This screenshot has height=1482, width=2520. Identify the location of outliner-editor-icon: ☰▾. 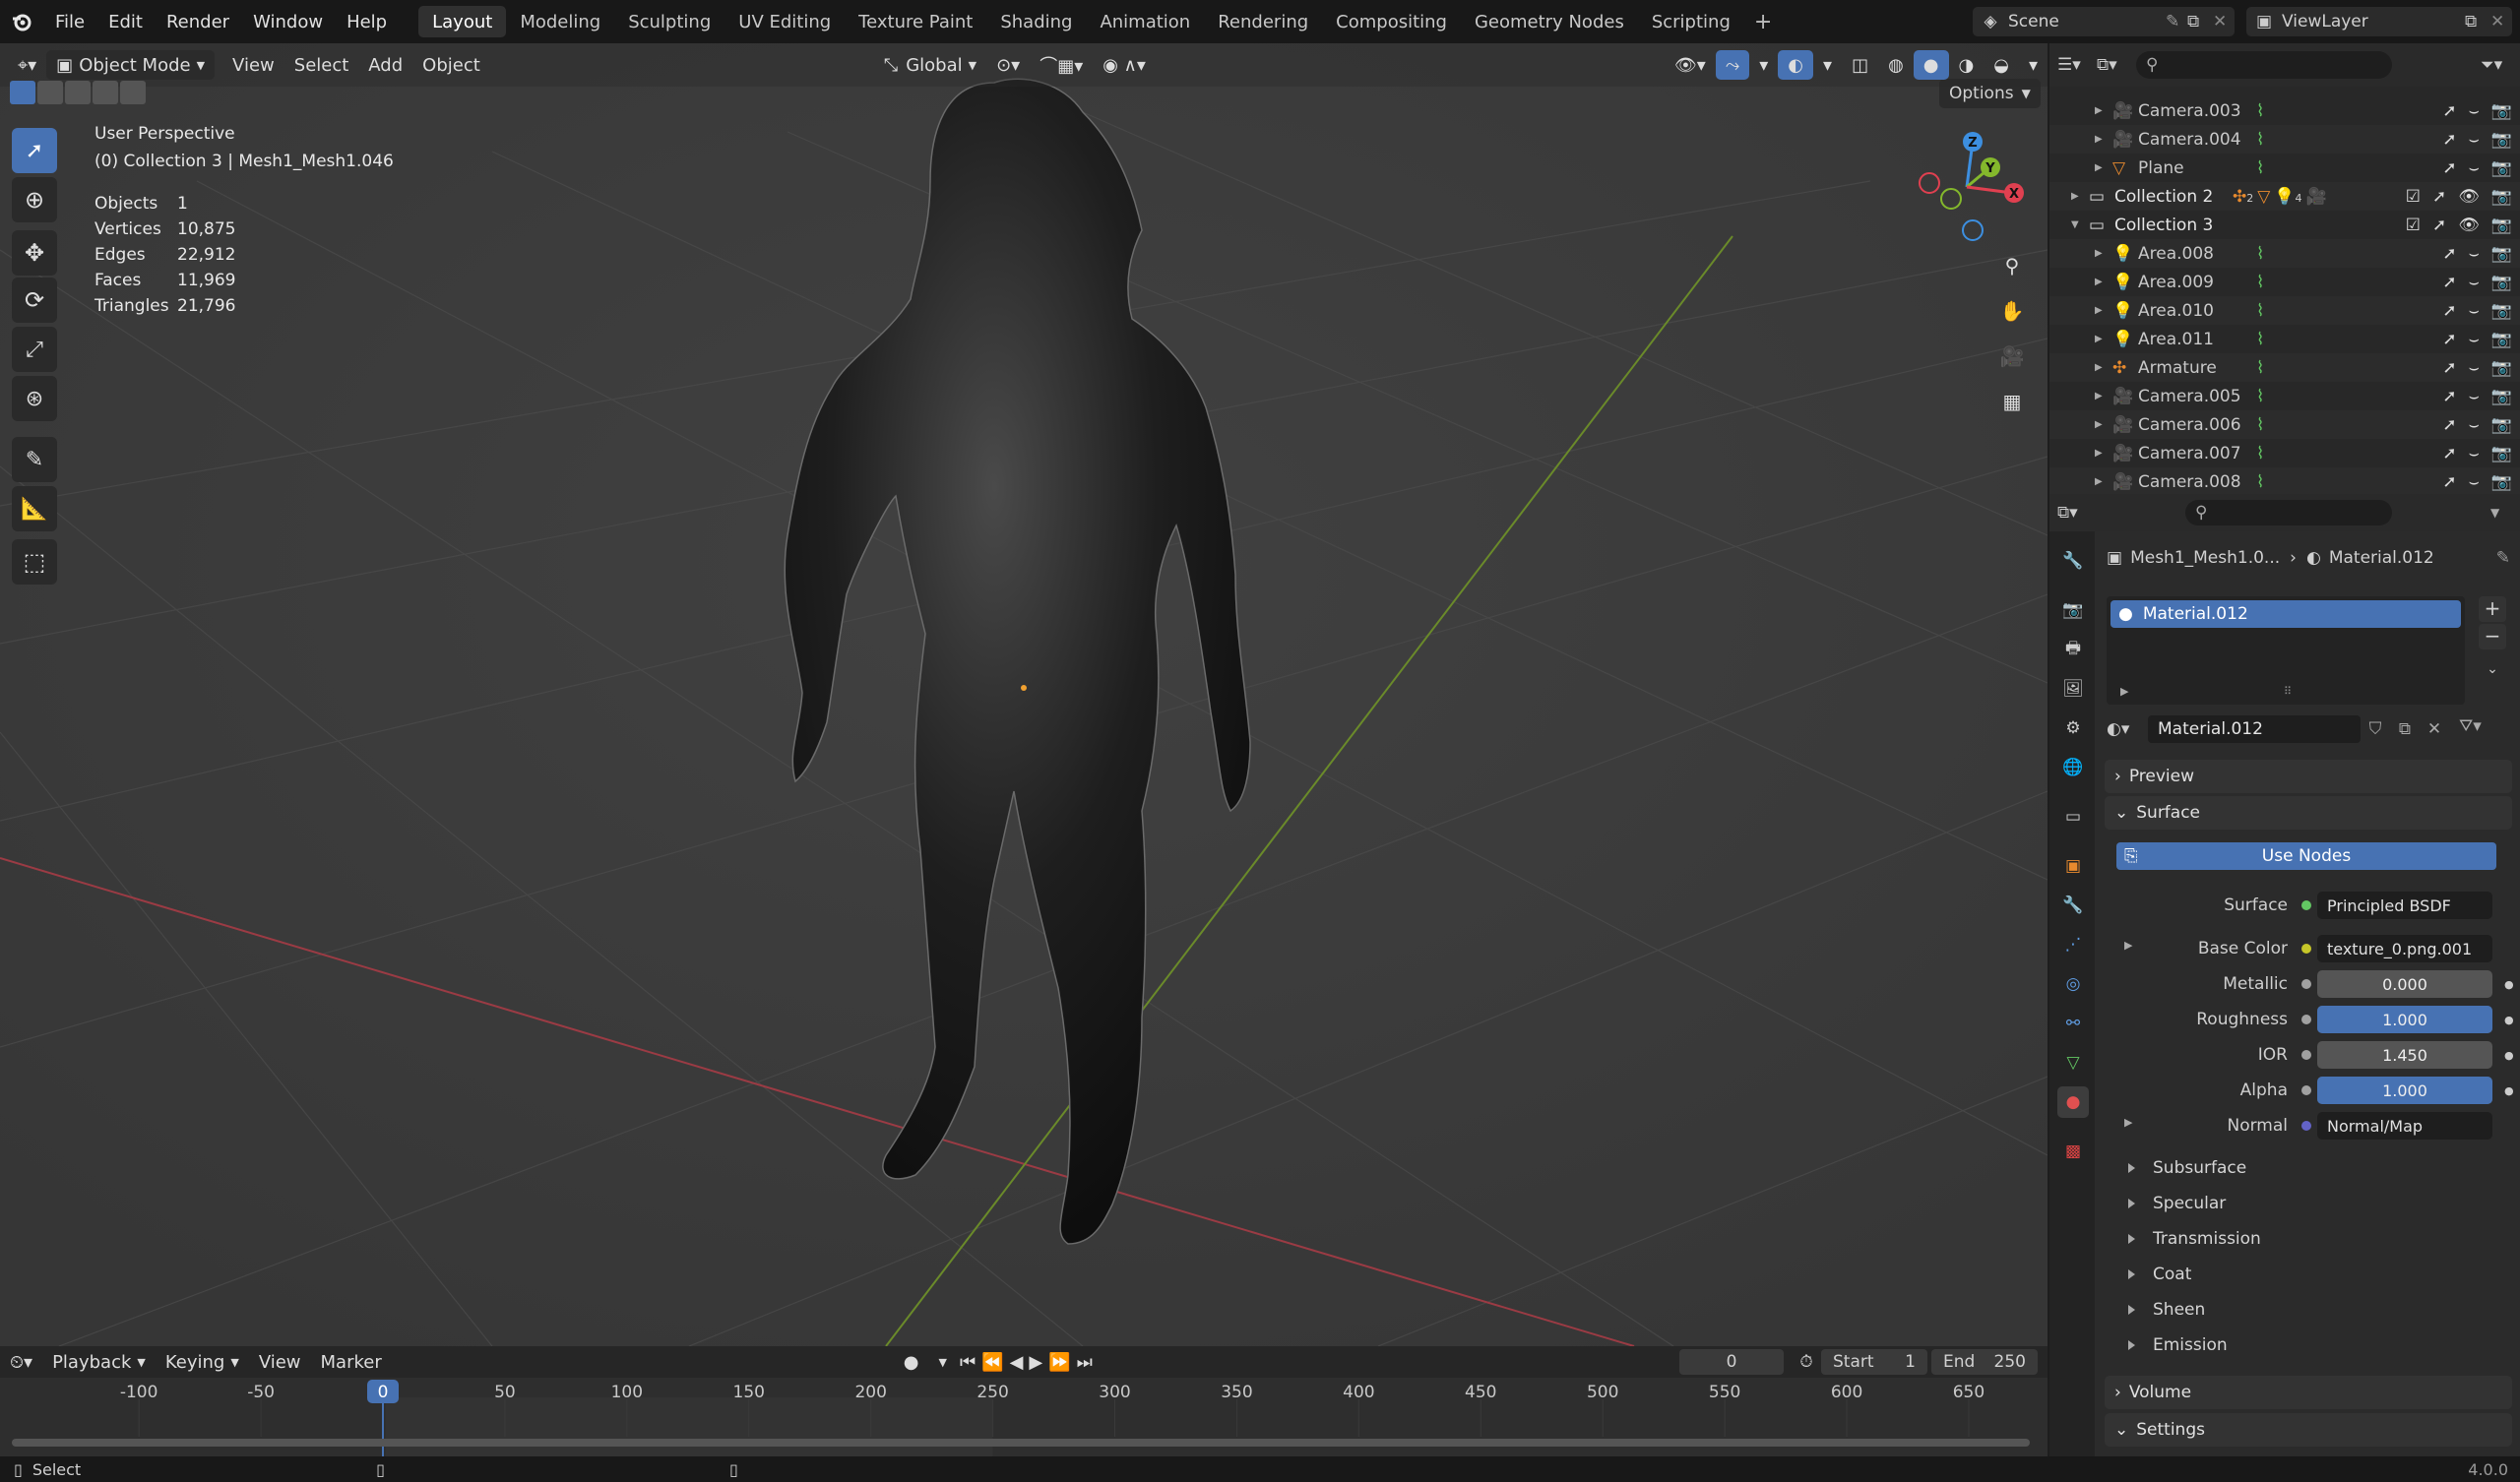
(2077, 65).